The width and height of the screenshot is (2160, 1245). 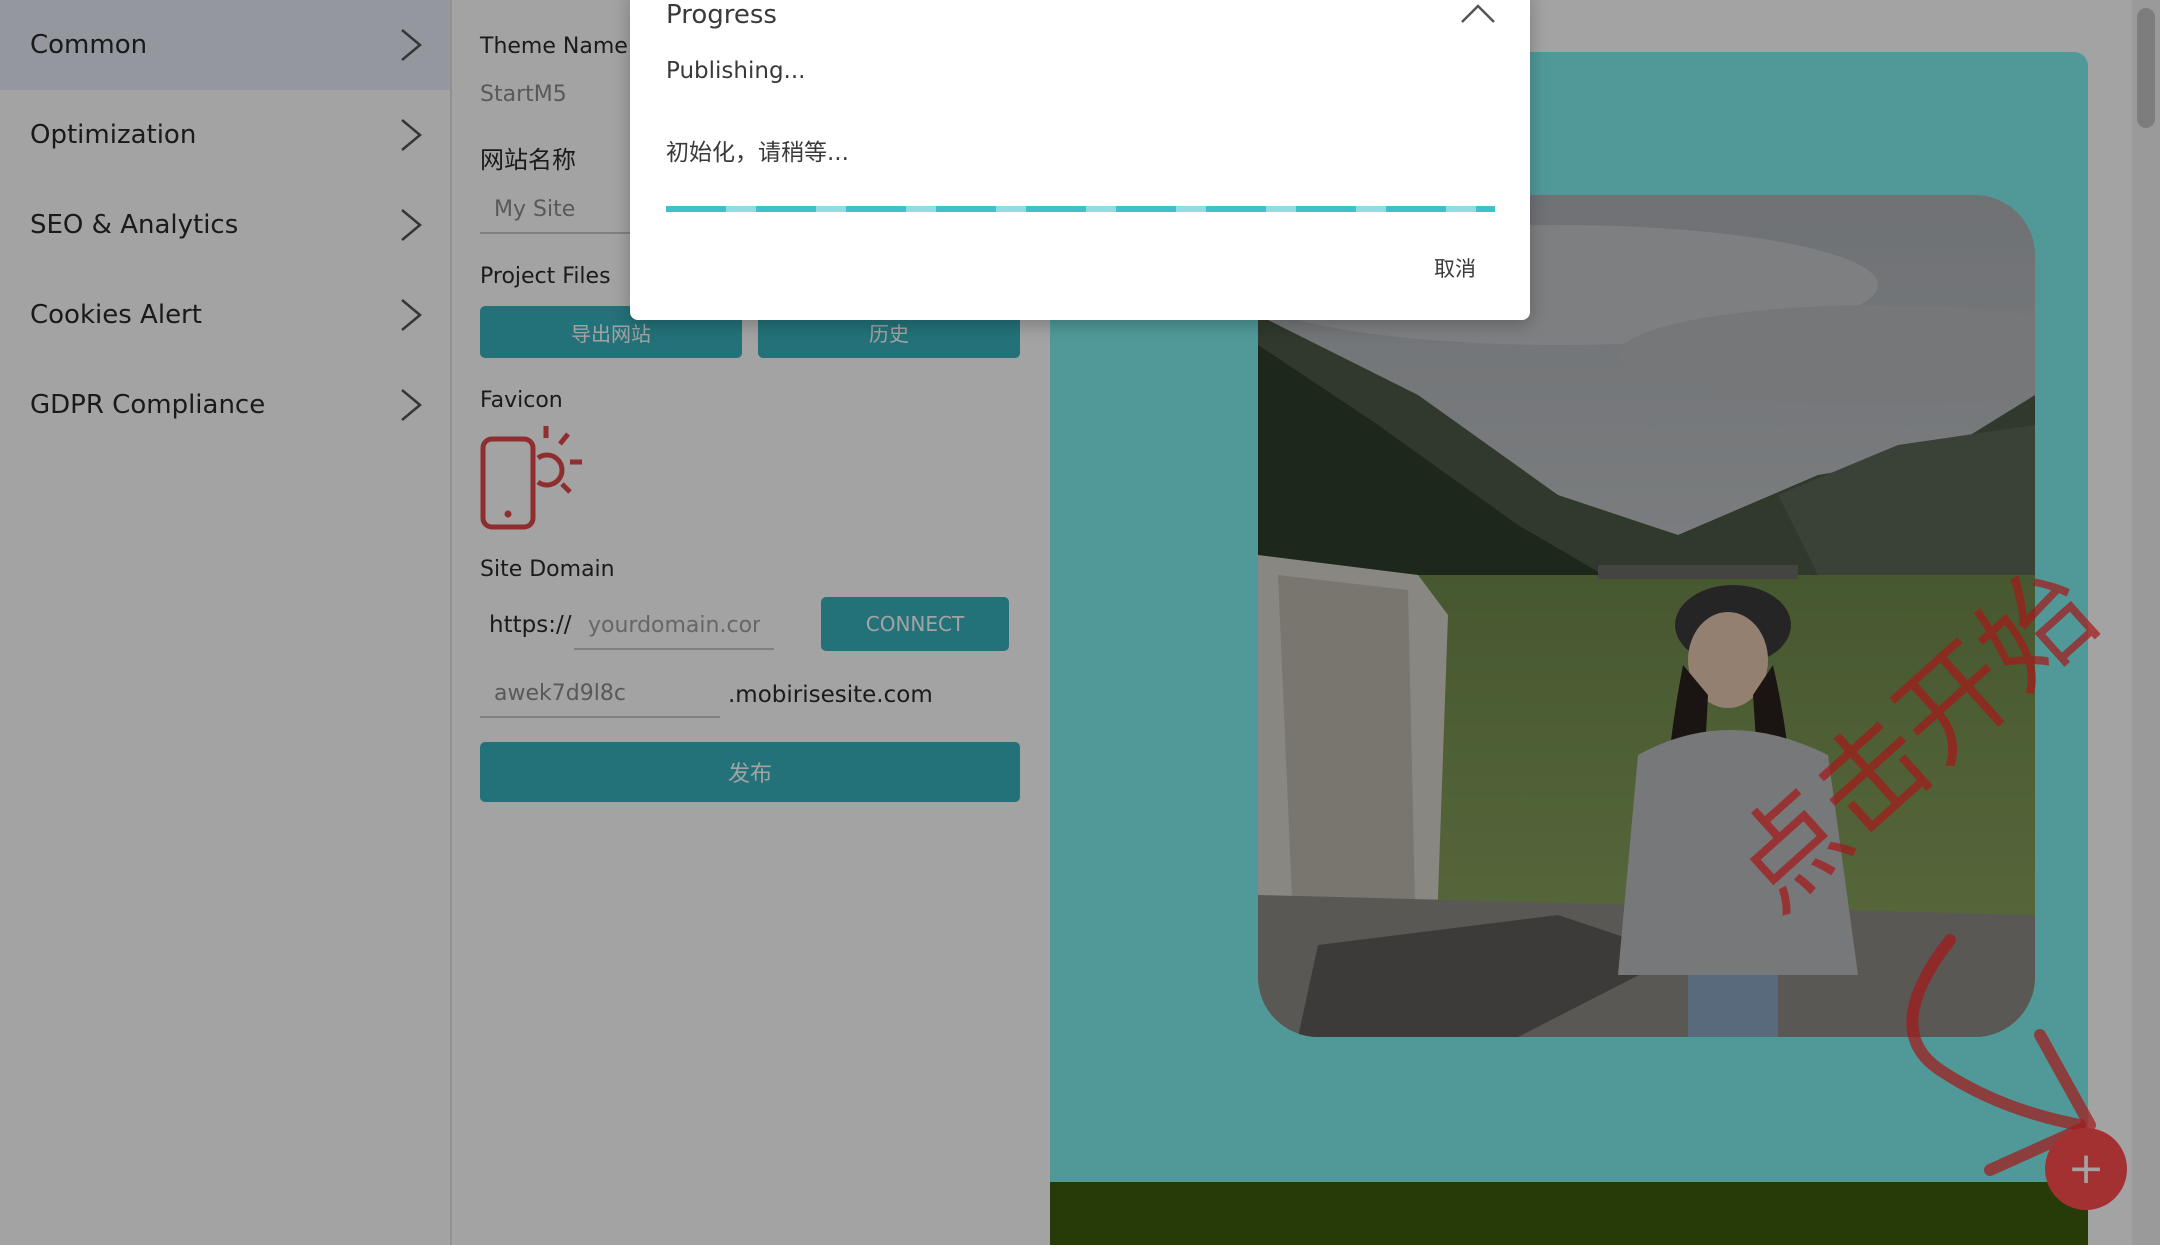 I want to click on publish-progress-bar, so click(x=1080, y=209).